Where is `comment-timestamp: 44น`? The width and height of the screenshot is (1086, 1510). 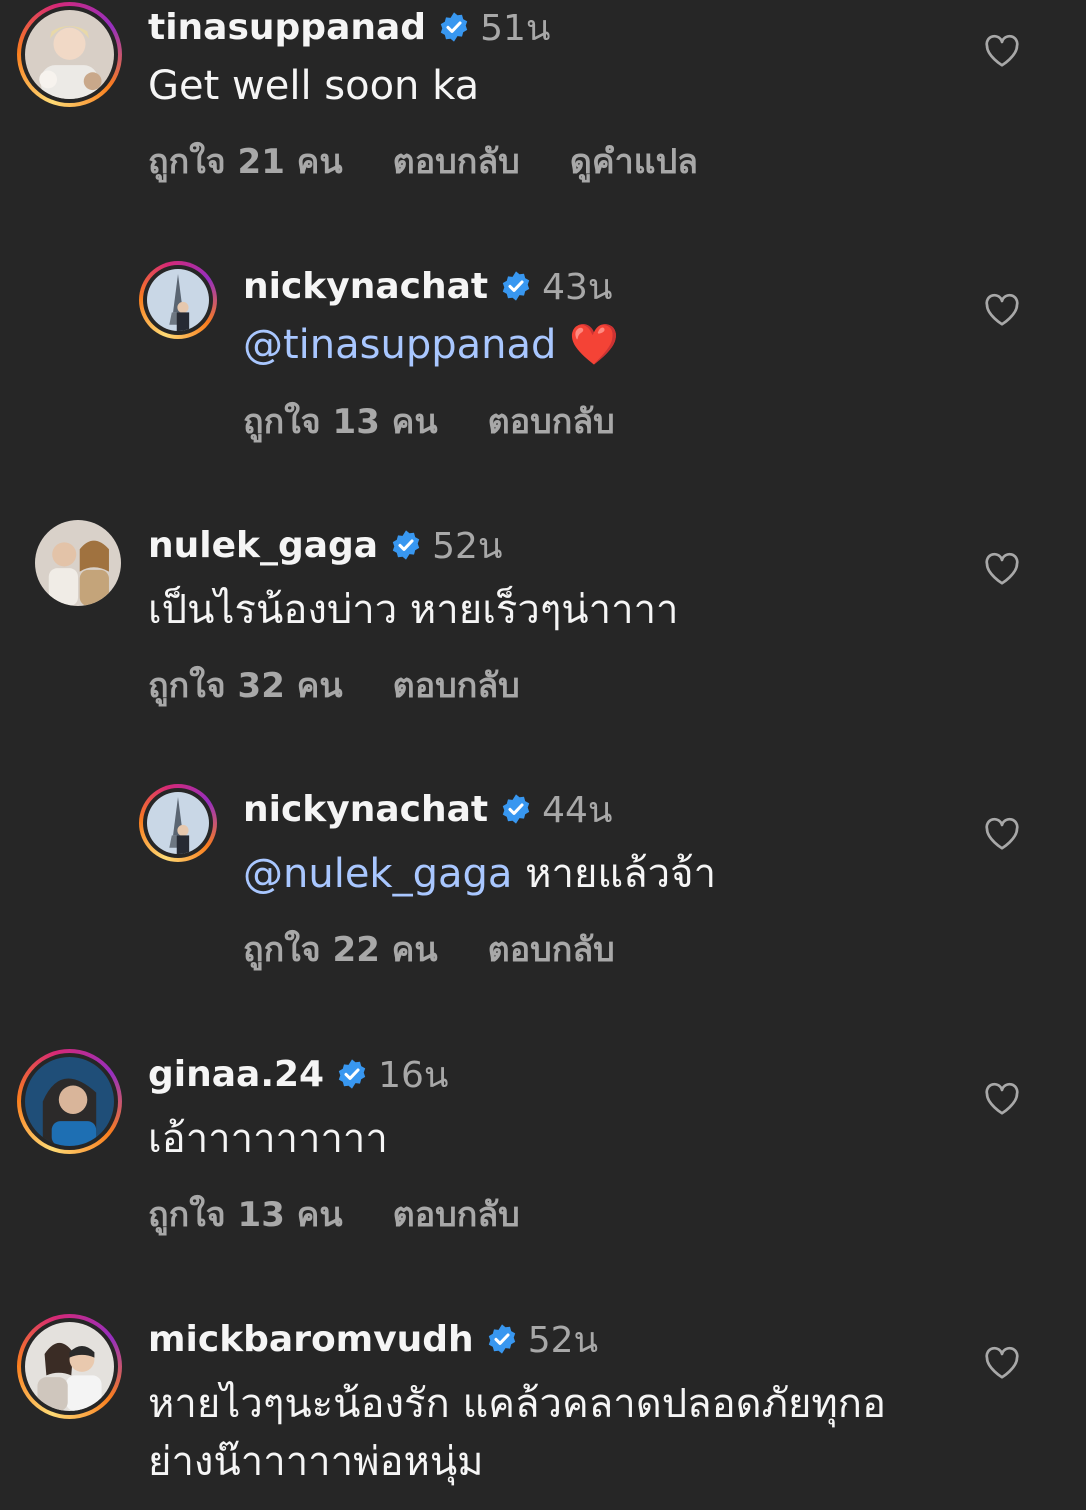
comment-timestamp: 44น is located at coordinates (577, 810).